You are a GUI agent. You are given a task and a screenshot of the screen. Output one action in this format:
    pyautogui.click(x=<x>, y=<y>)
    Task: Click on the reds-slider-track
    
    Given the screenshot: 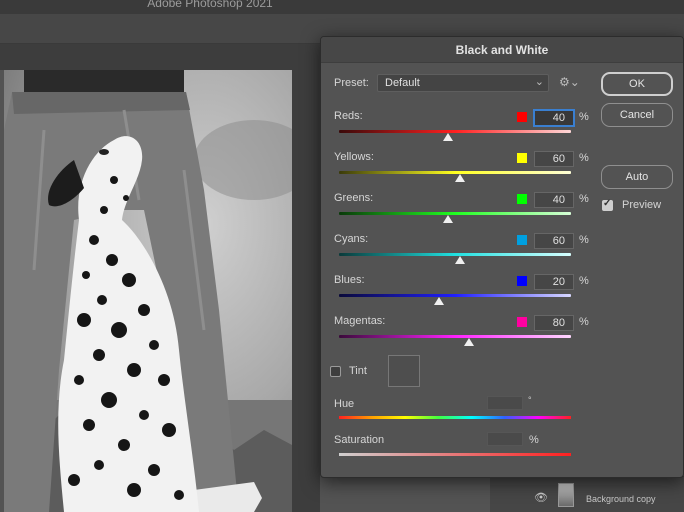 What is the action you would take?
    pyautogui.click(x=455, y=131)
    